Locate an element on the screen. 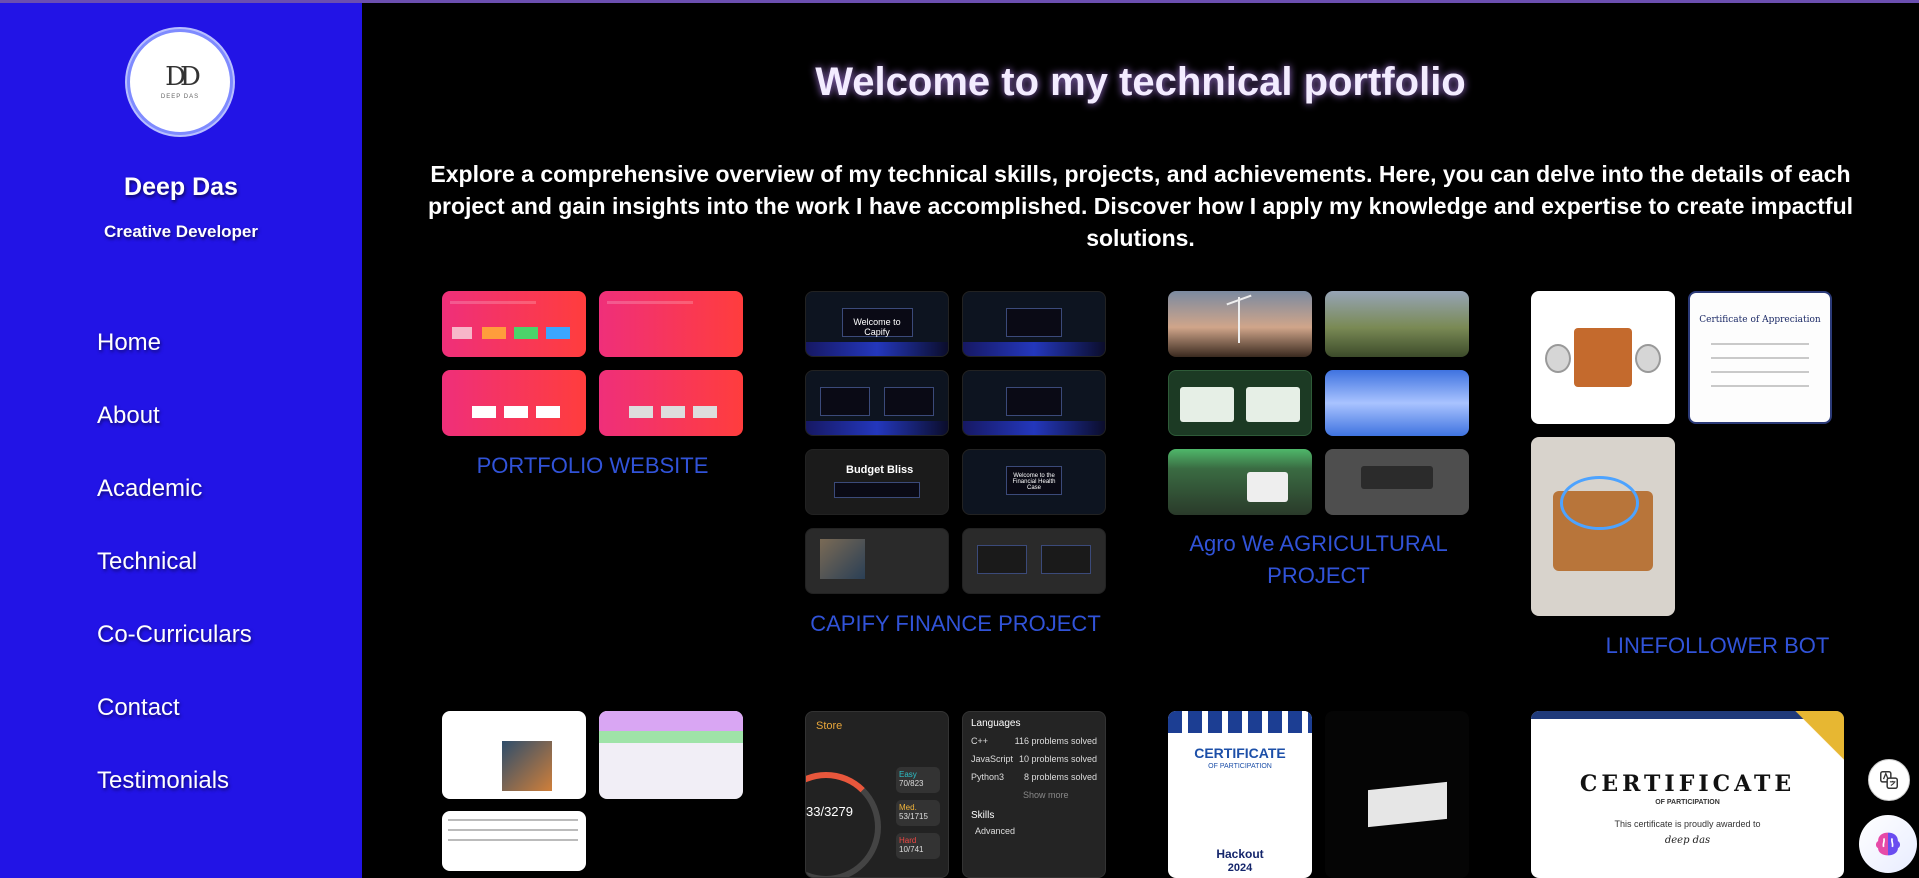 This screenshot has height=878, width=1919. top-accent-line is located at coordinates (959, 1).